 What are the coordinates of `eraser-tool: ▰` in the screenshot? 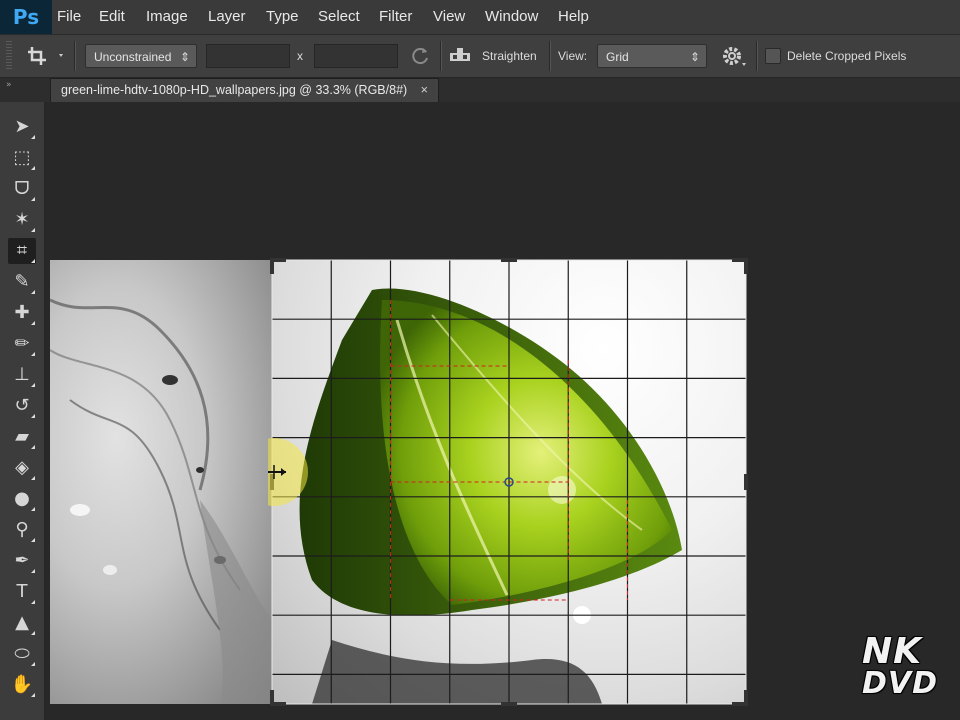 It's located at (22, 437).